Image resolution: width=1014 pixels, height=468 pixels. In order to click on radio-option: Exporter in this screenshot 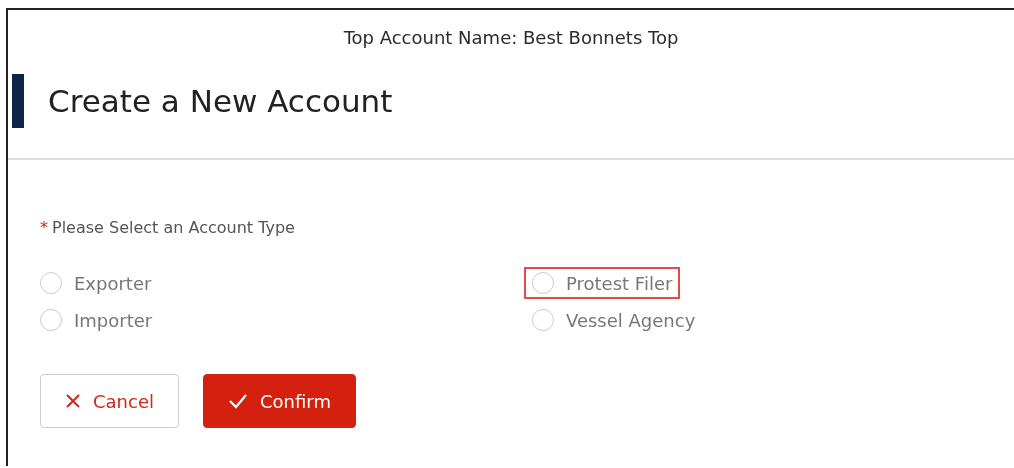, I will do `click(96, 283)`.